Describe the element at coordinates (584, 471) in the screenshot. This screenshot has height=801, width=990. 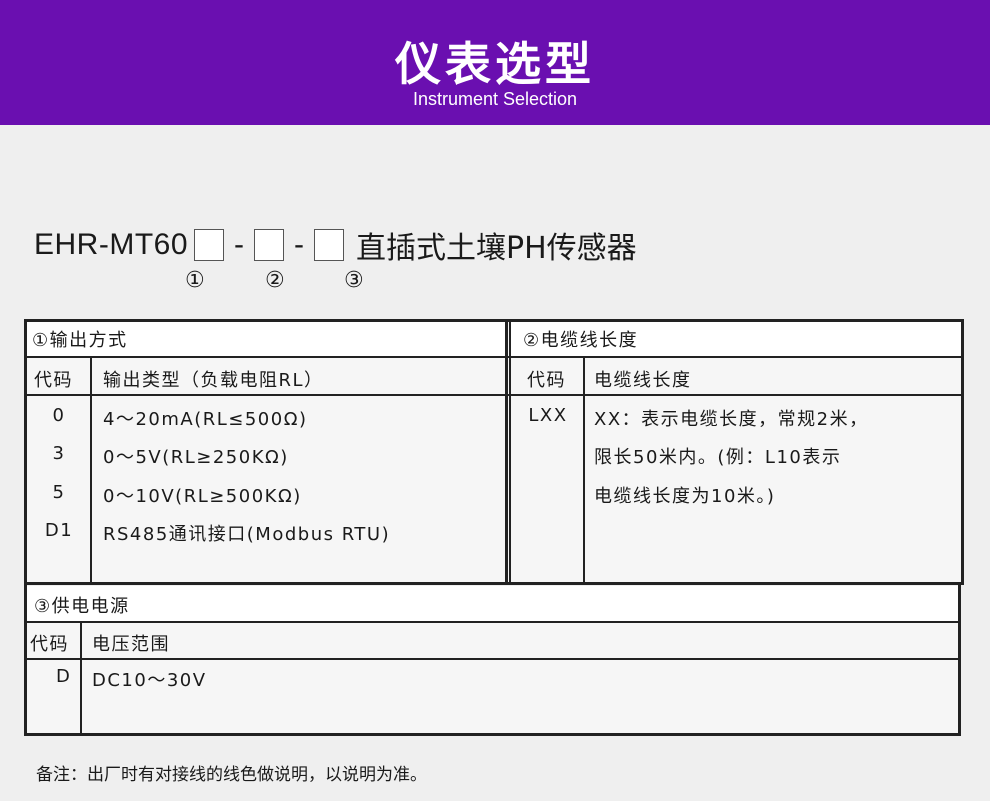
I see `s2-code-divider` at that location.